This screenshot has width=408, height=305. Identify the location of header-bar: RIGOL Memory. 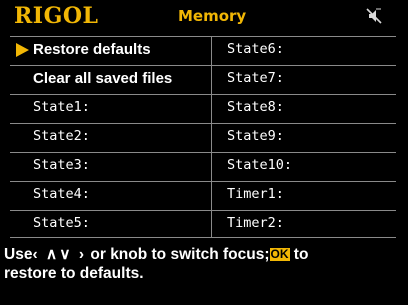
(204, 16).